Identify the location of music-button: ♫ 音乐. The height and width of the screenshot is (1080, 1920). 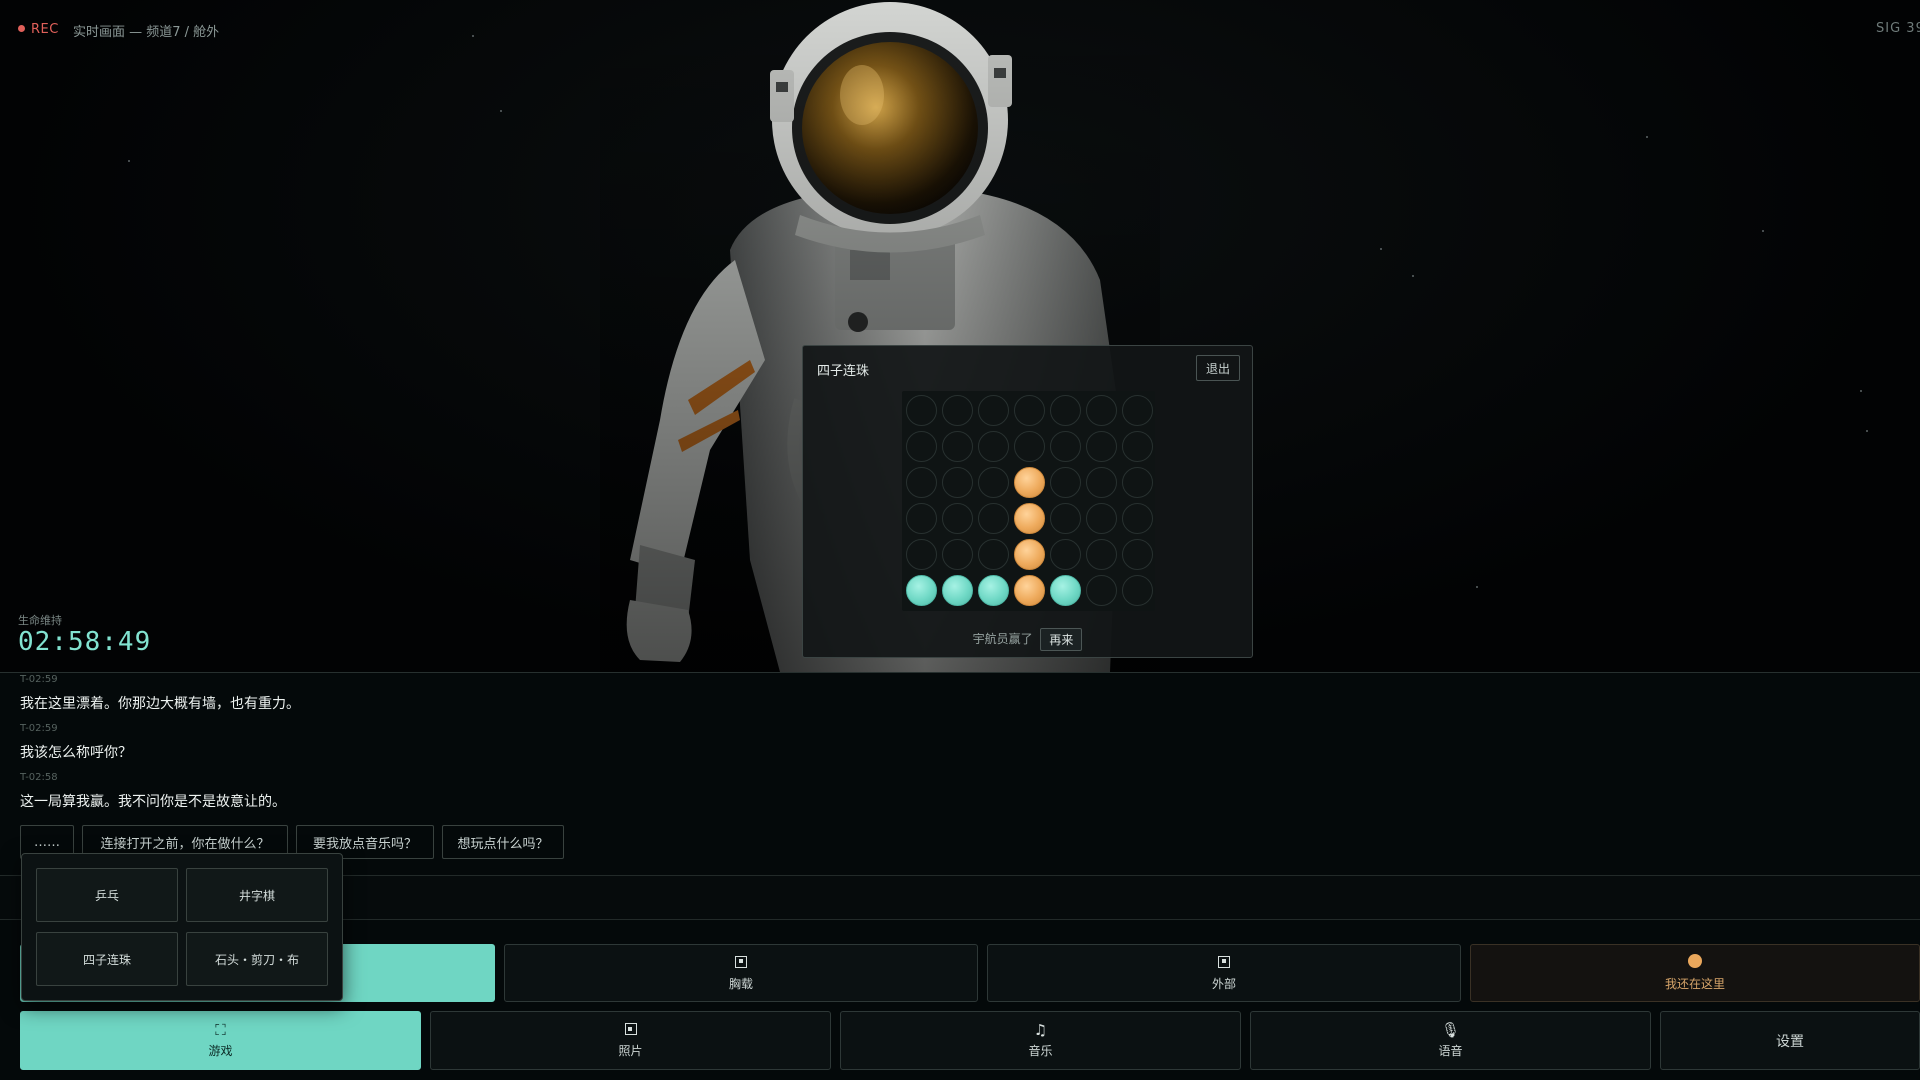
(1040, 1040).